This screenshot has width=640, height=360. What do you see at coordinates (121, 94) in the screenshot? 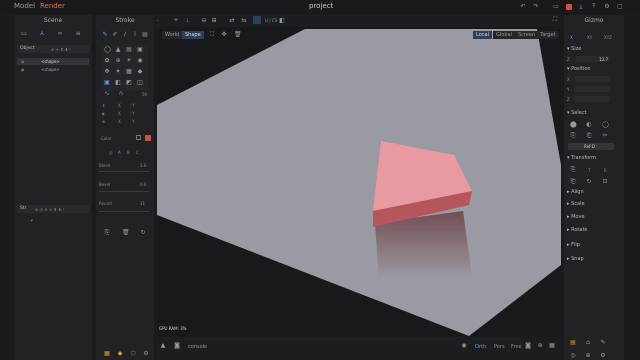
I see `curve-icon: ∩` at bounding box center [121, 94].